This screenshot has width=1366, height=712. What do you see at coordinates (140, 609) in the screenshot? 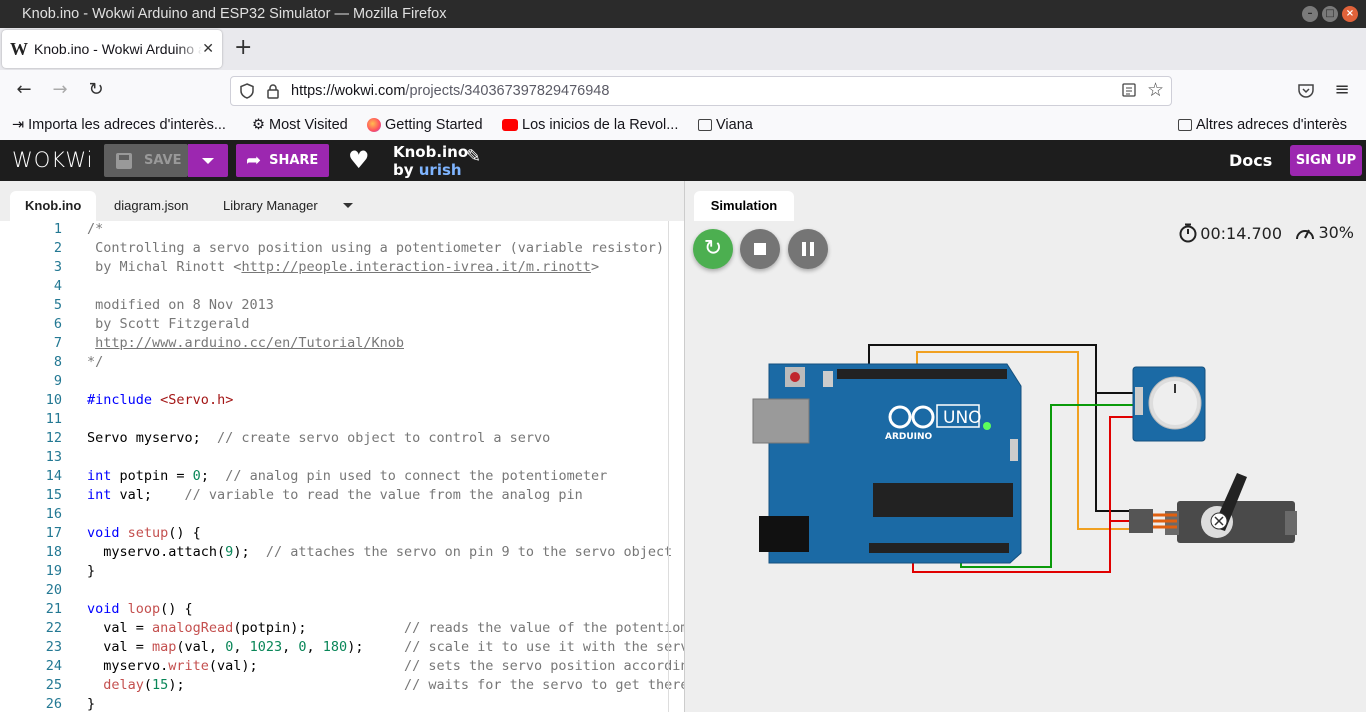
I see `code-line: void loop() {` at bounding box center [140, 609].